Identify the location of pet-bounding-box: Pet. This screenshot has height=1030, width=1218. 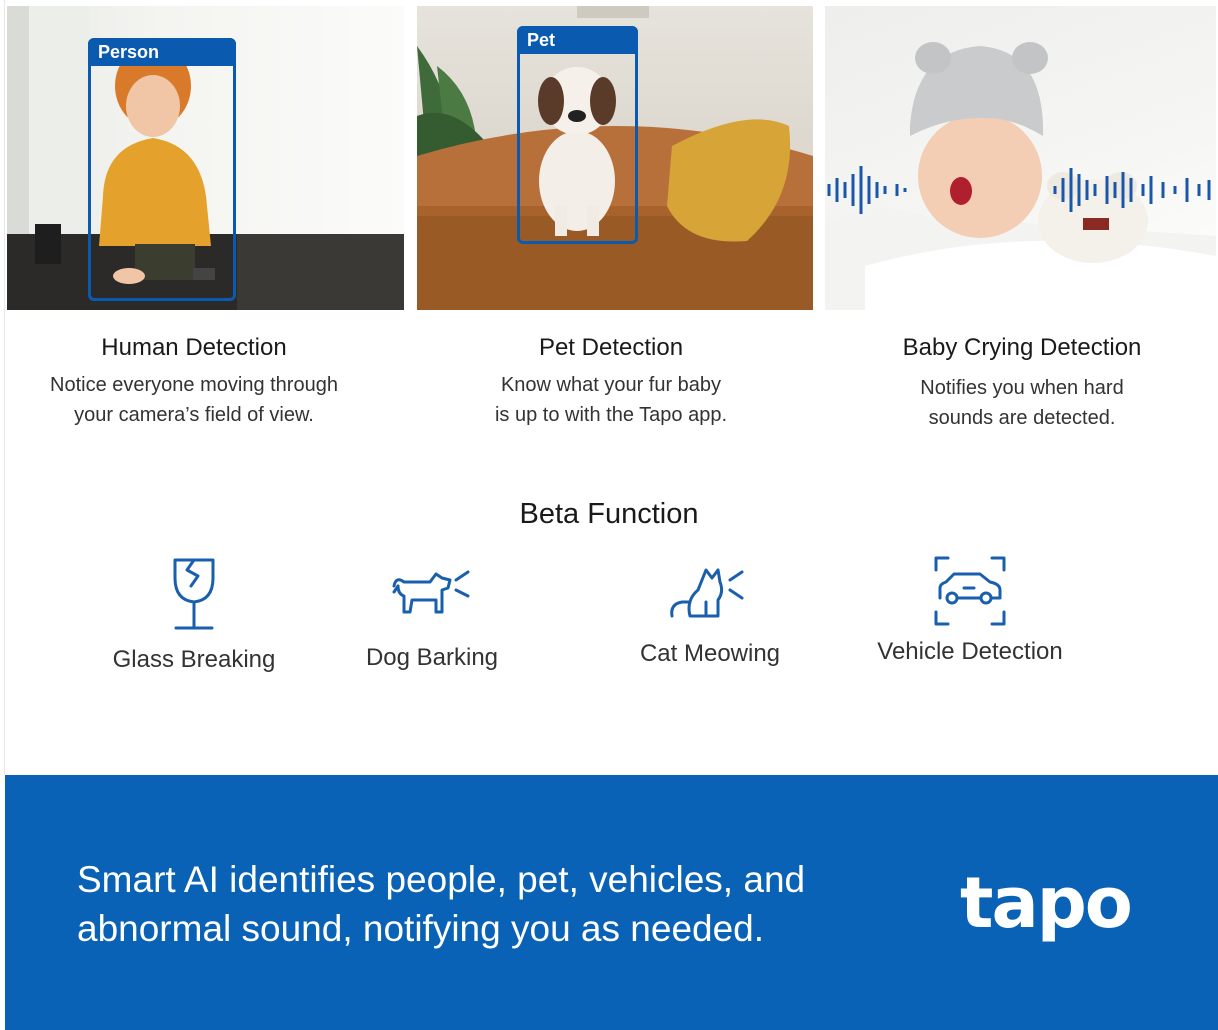
(577, 135).